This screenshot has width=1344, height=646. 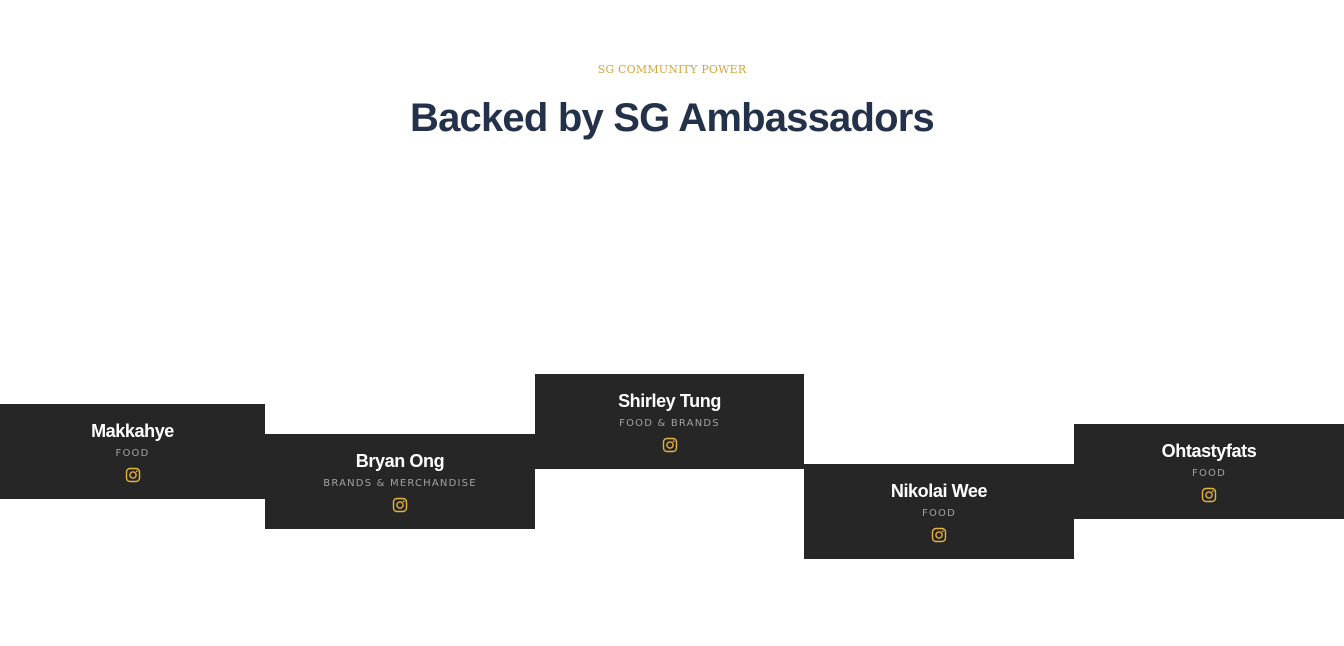 I want to click on ambassador-category: BRANDS & MERCHANDISE, so click(x=400, y=483).